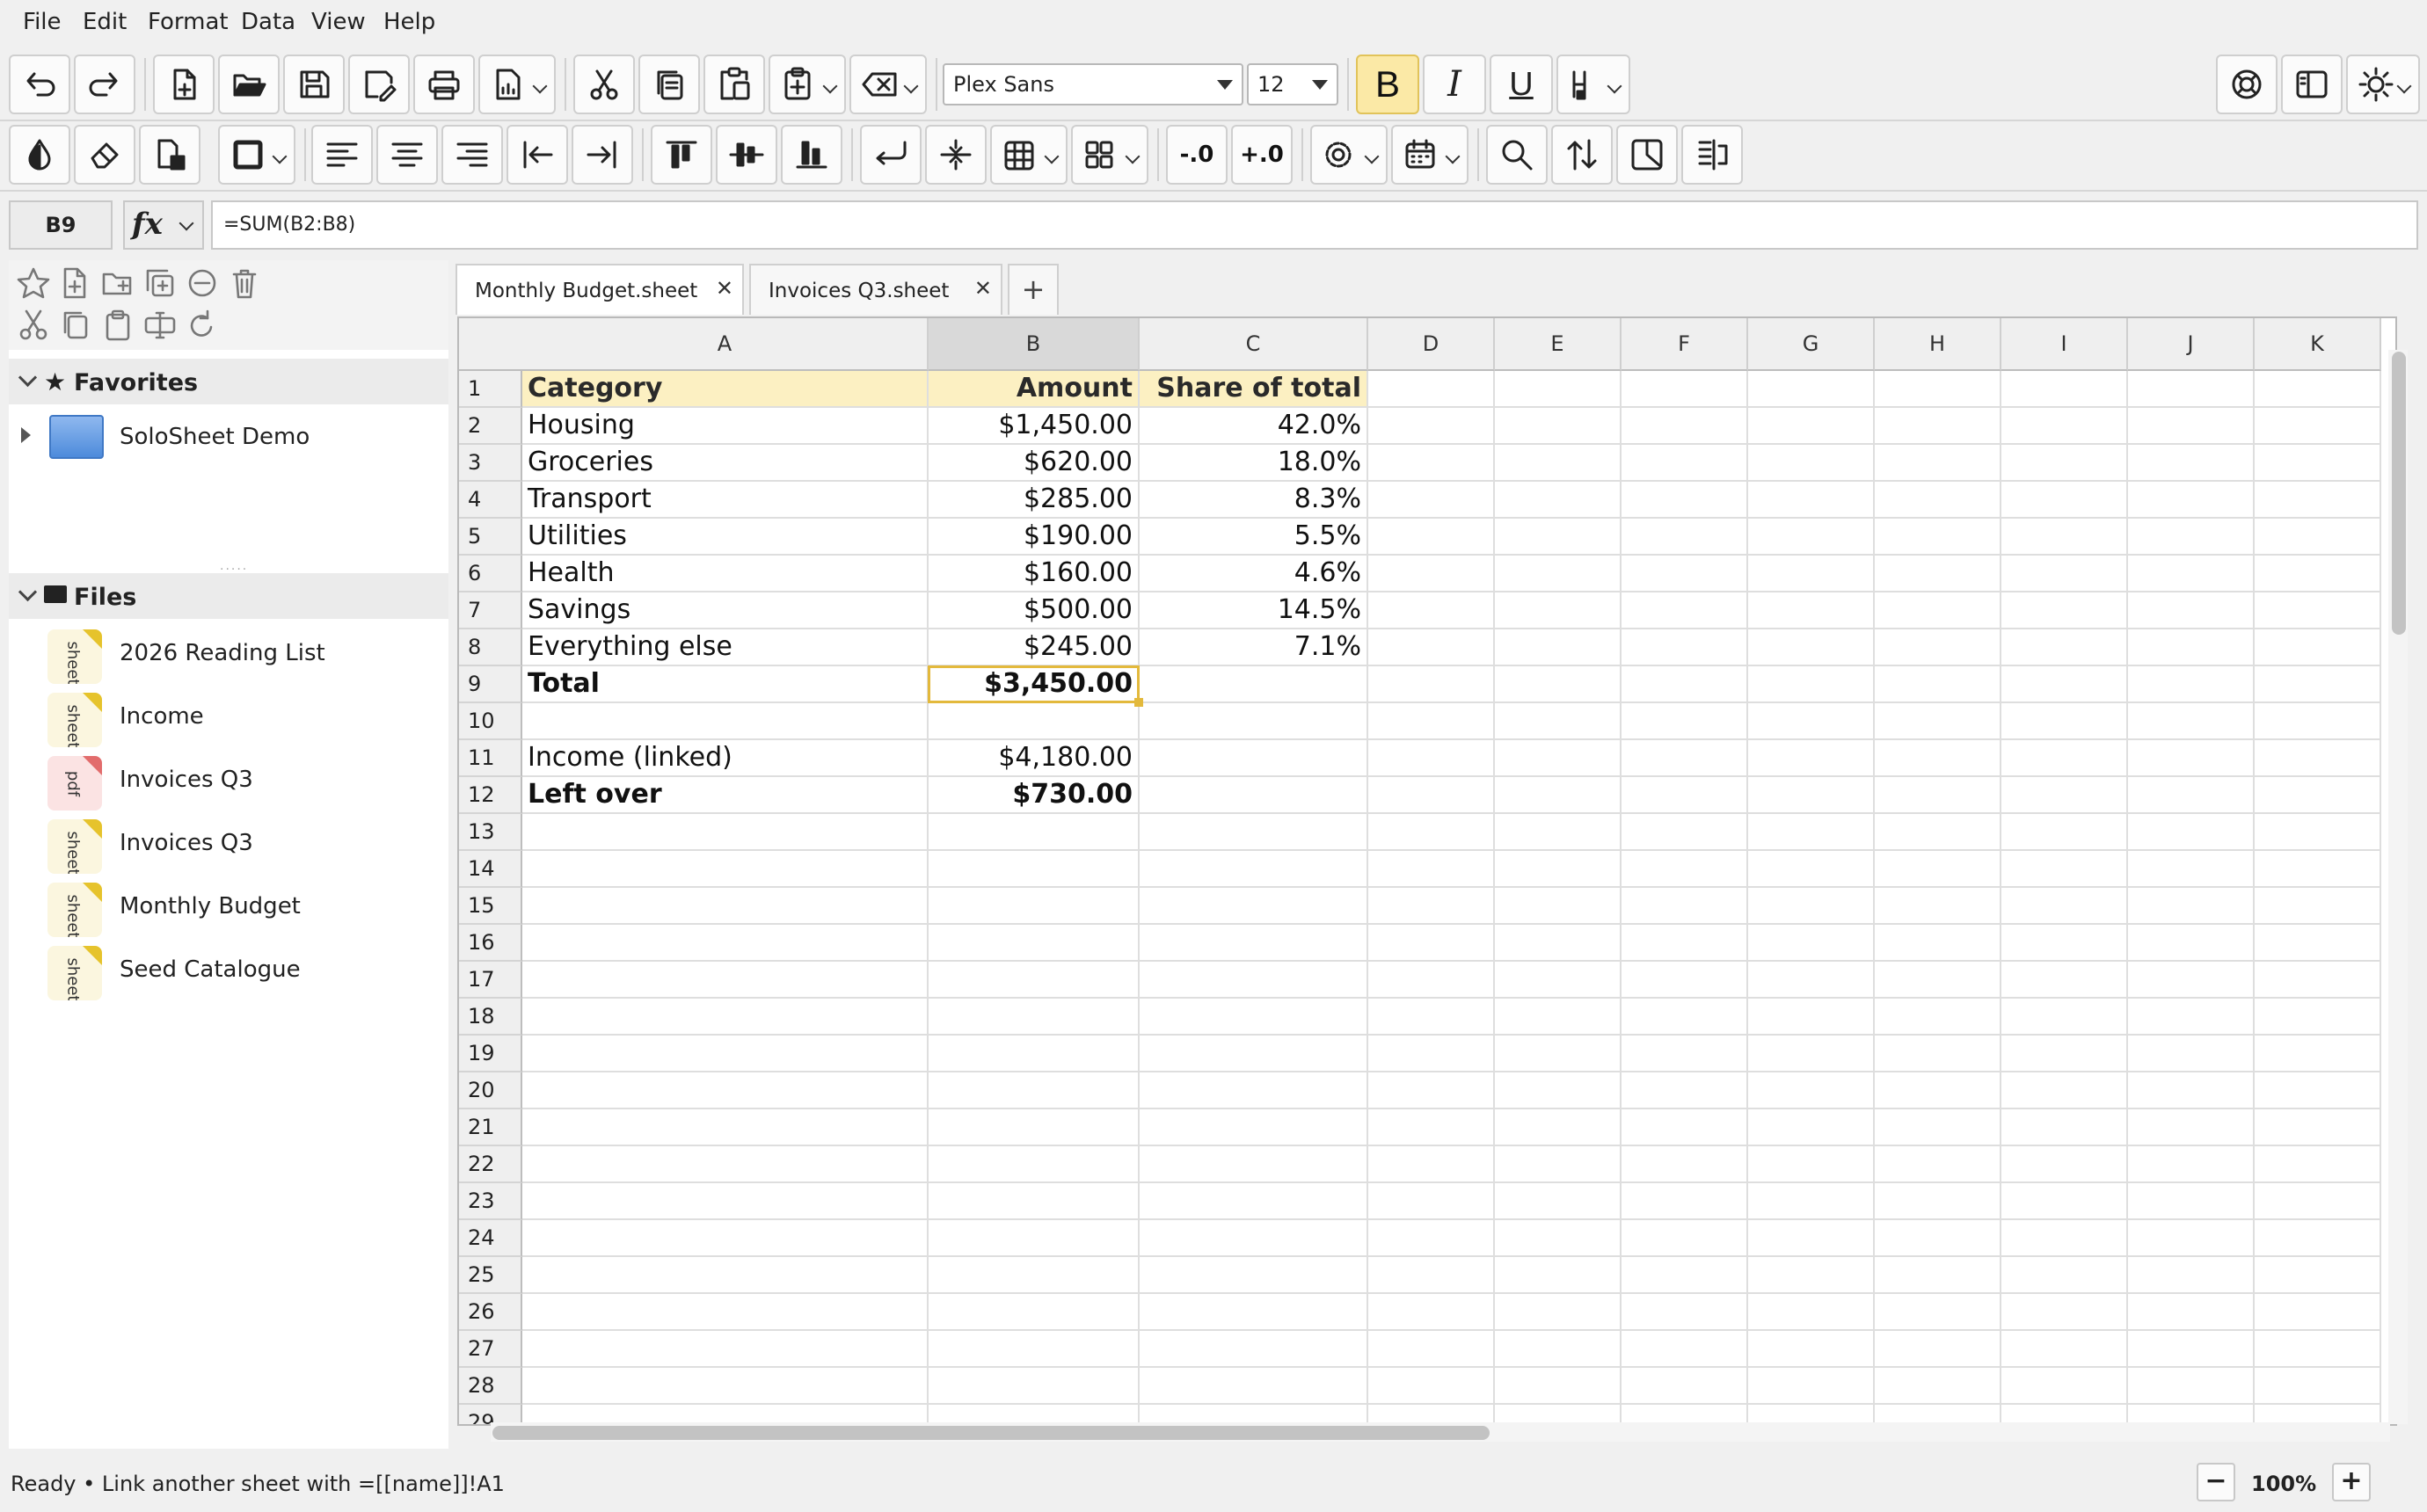  What do you see at coordinates (1938, 648) in the screenshot?
I see `cell-h8` at bounding box center [1938, 648].